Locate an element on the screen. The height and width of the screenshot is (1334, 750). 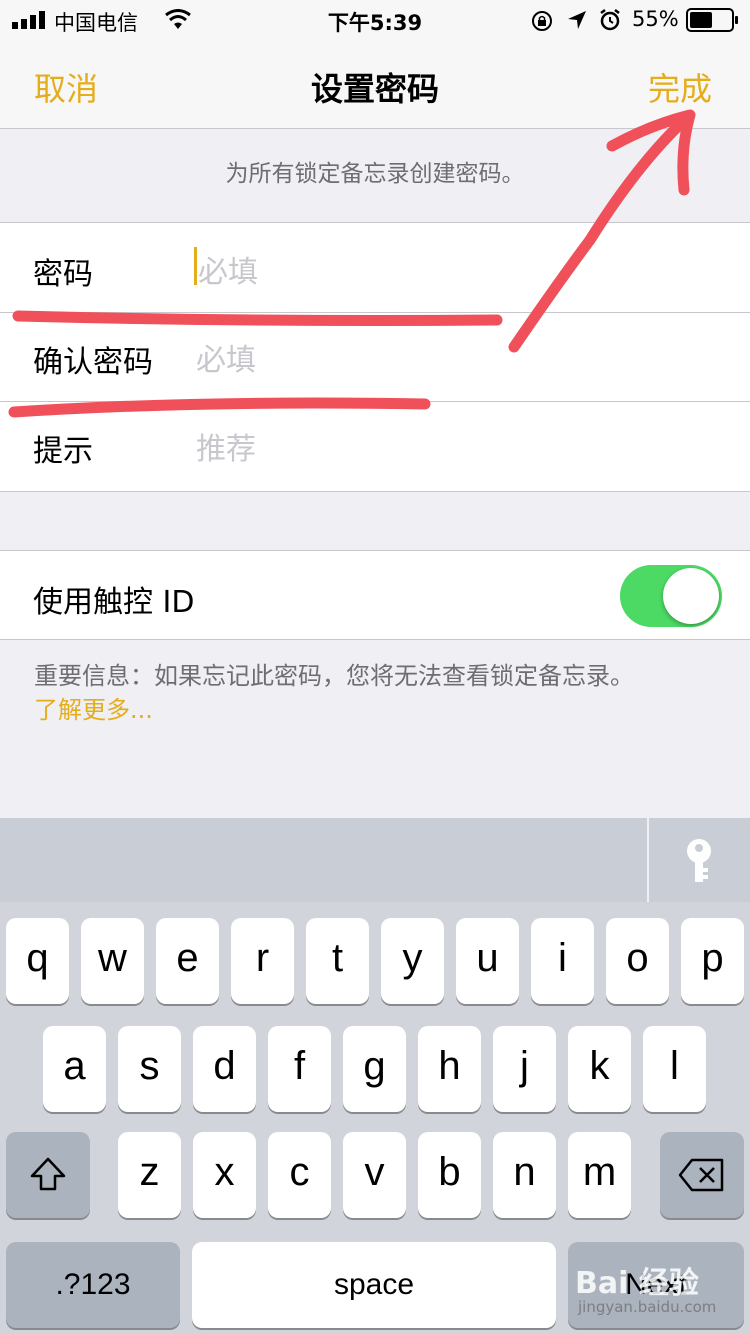
key-f: f is located at coordinates (299, 1069).